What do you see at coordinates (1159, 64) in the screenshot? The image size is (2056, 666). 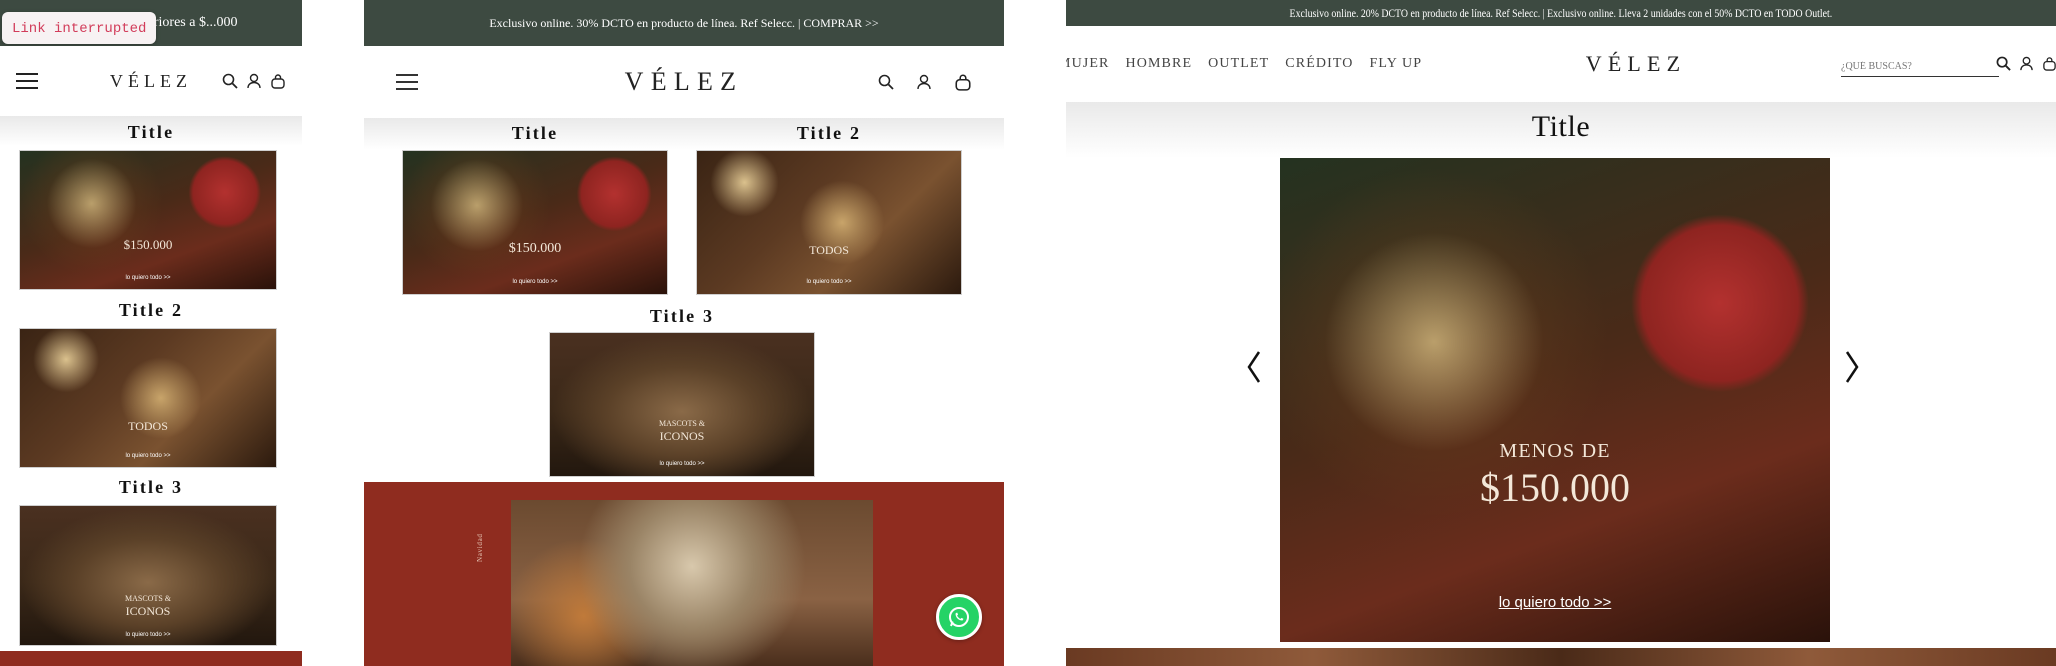 I see `nav-item-hombre: HOMBRE` at bounding box center [1159, 64].